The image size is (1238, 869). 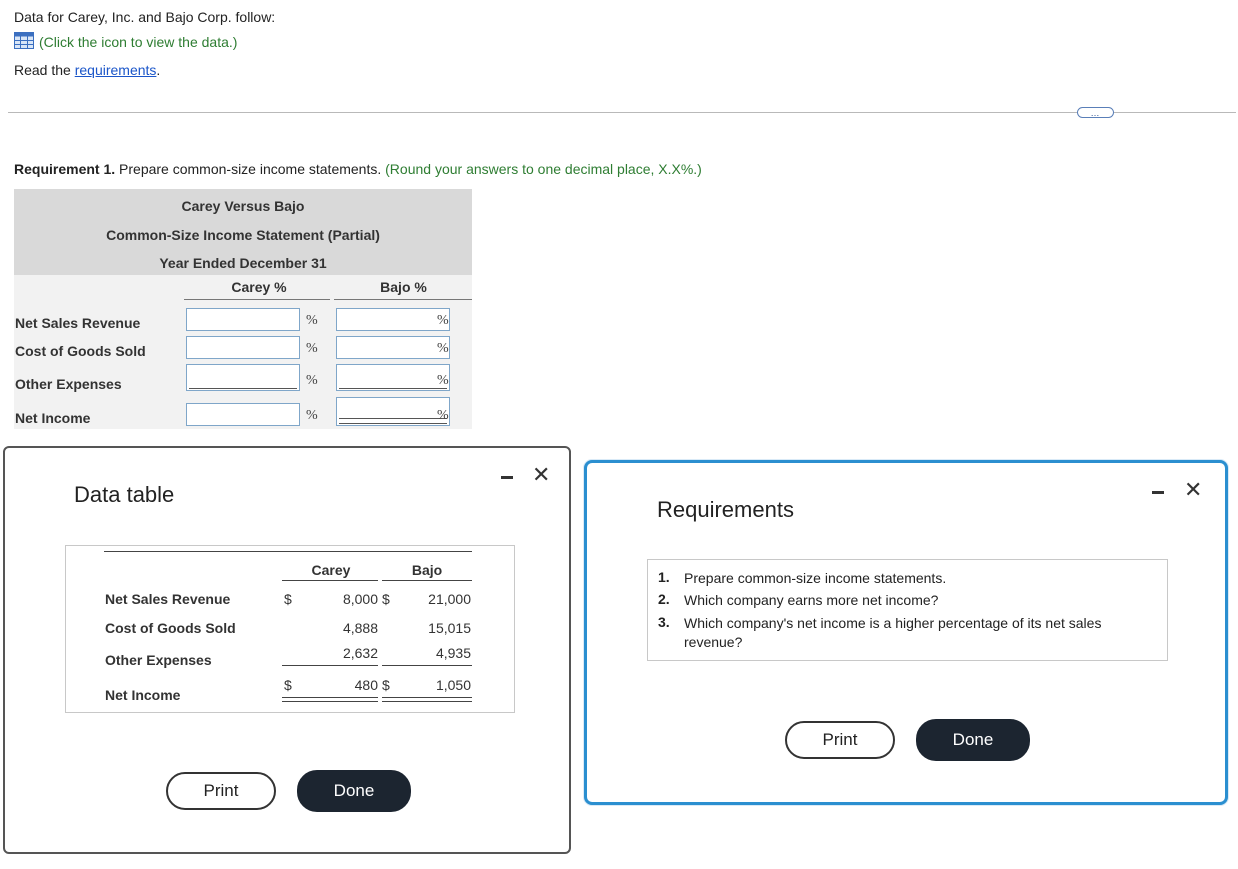 What do you see at coordinates (158, 660) in the screenshot?
I see `data-row-label: Other Expenses` at bounding box center [158, 660].